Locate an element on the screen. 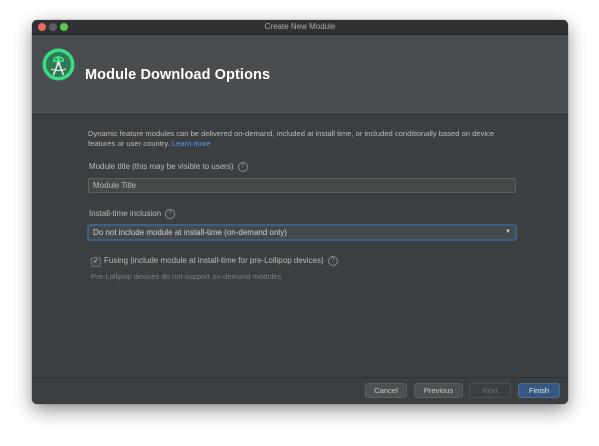 The height and width of the screenshot is (446, 599). window-title: Create New Module is located at coordinates (300, 26).